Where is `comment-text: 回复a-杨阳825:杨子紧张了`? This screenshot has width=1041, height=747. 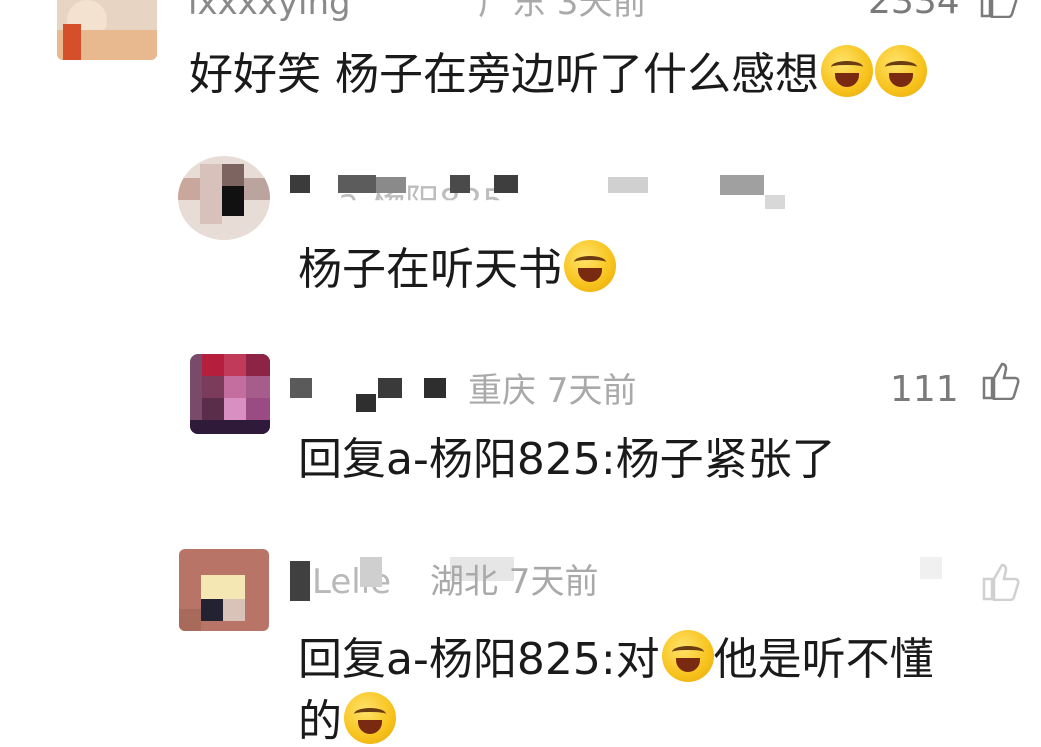
comment-text: 回复a-杨阳825:杨子紧张了 is located at coordinates (567, 460).